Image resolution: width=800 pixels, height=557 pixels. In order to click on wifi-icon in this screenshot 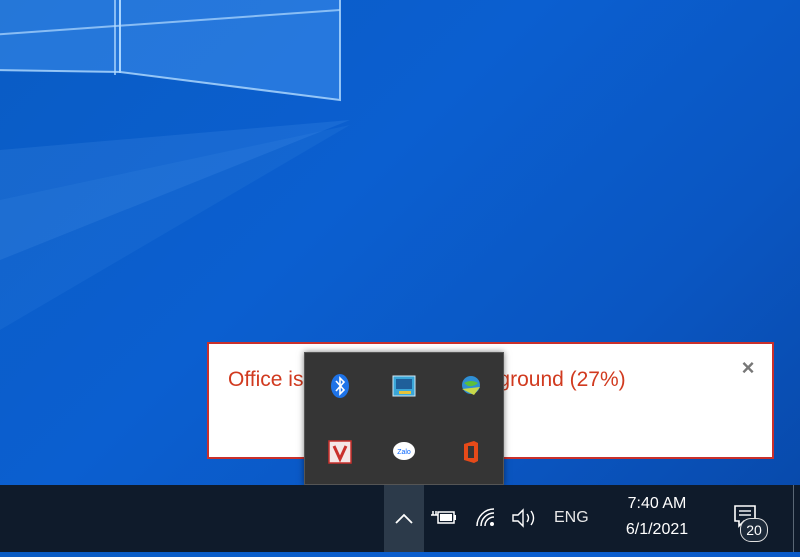, I will do `click(487, 518)`.